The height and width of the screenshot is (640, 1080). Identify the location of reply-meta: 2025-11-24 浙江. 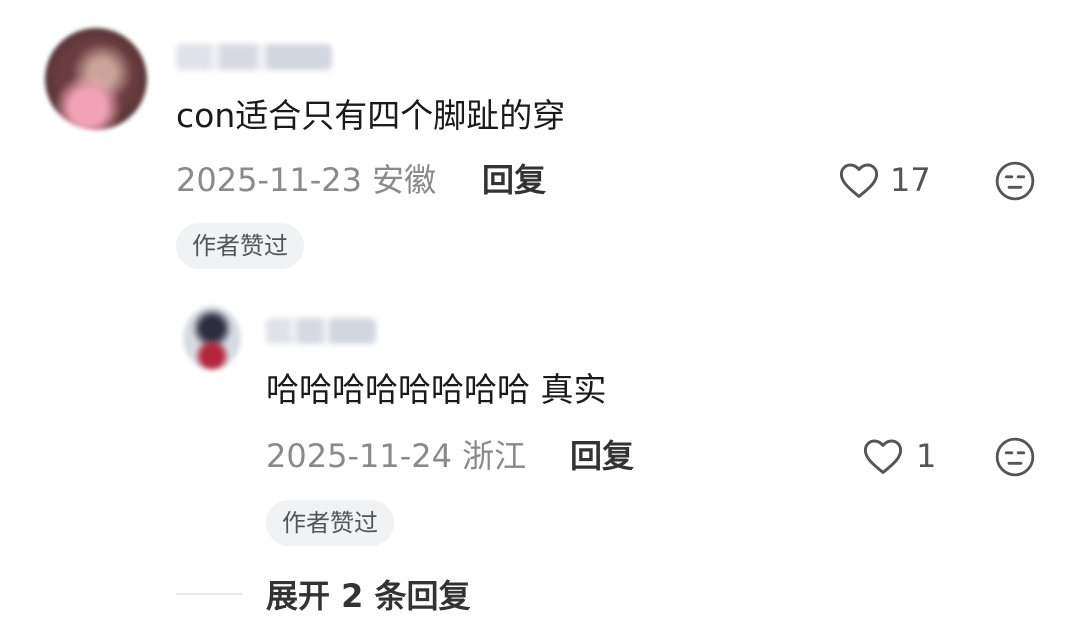
(396, 456).